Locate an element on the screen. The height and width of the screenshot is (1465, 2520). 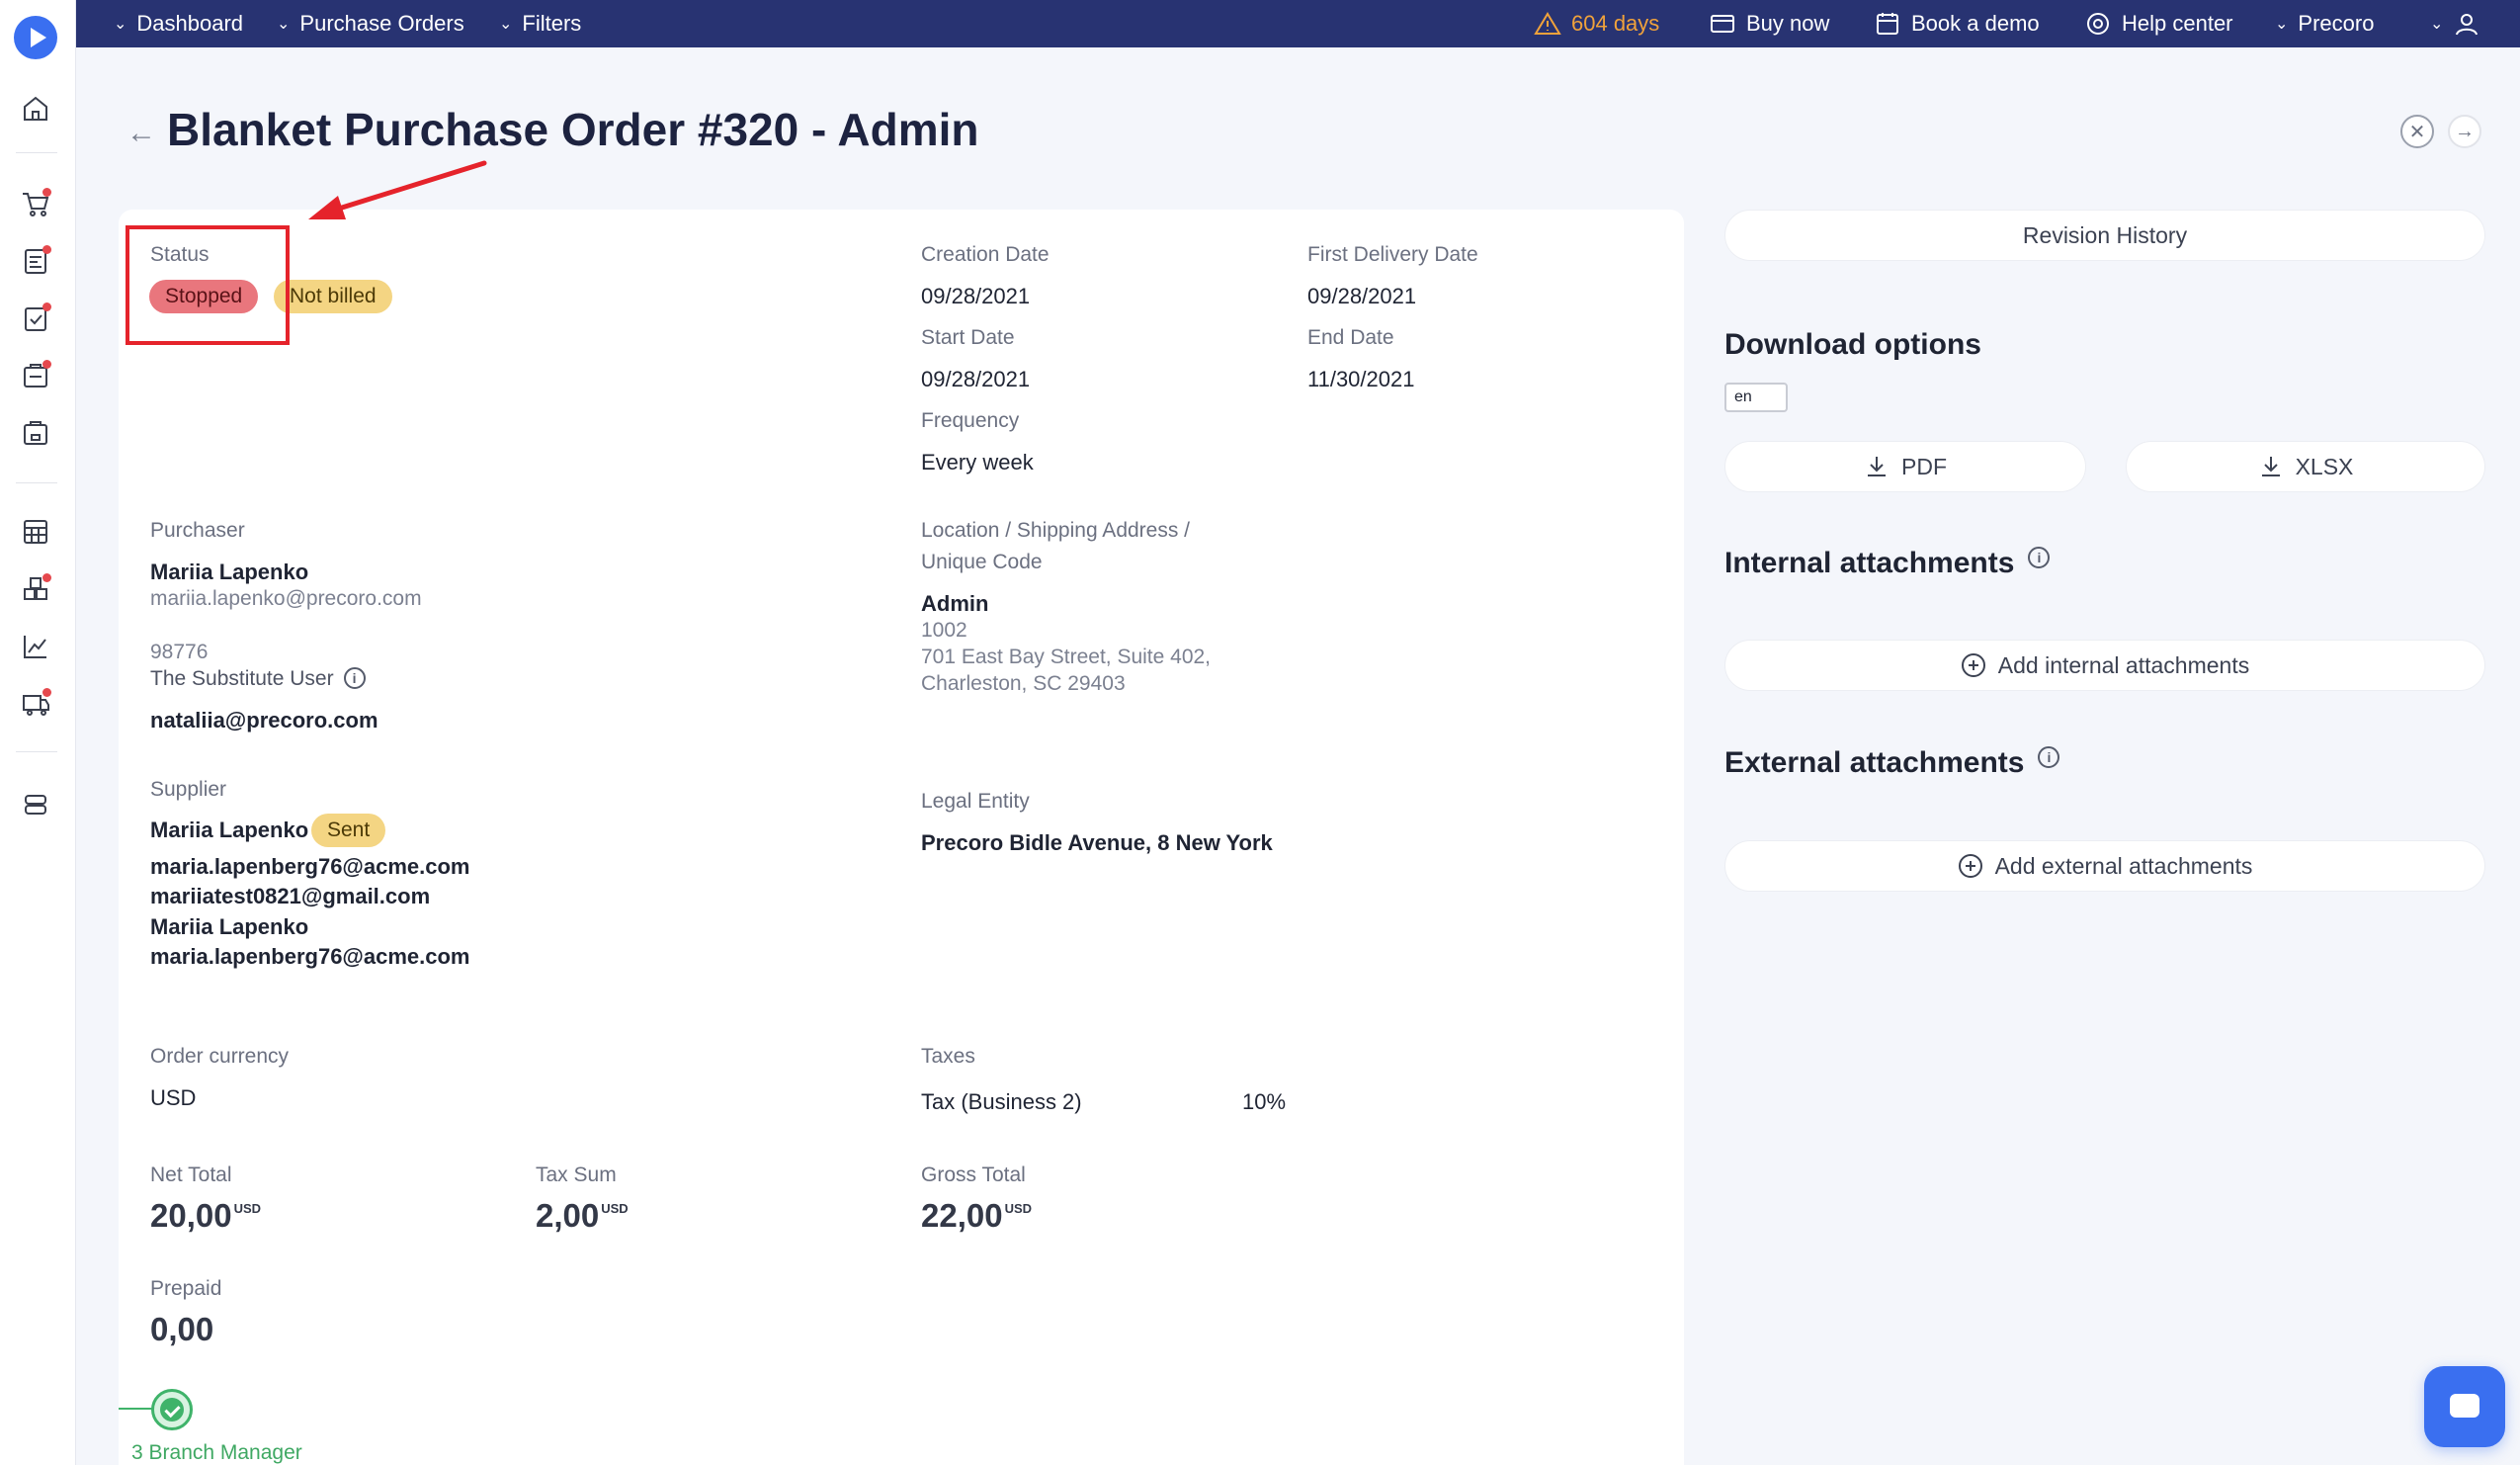
first-delivery-date-value: 09/28/2021 is located at coordinates (1362, 296).